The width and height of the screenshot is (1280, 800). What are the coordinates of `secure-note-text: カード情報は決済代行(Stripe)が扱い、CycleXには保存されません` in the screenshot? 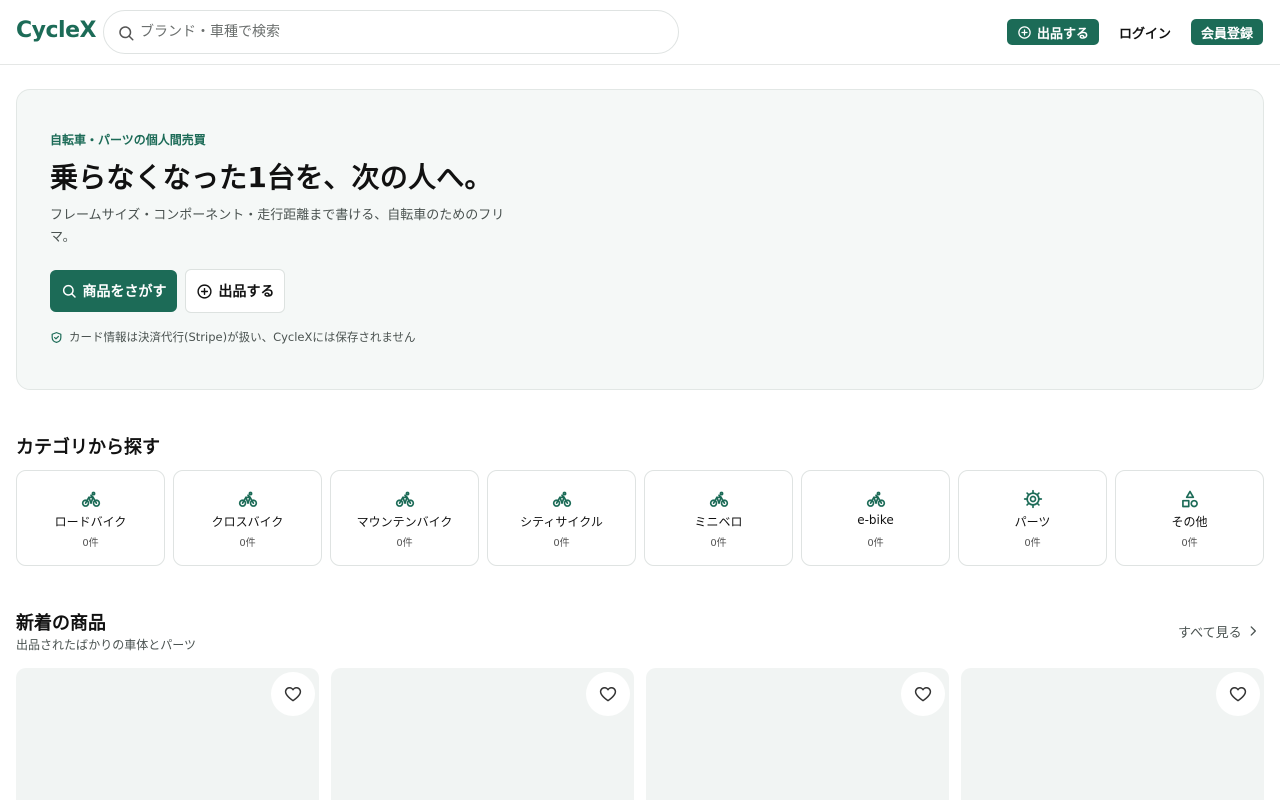 It's located at (242, 337).